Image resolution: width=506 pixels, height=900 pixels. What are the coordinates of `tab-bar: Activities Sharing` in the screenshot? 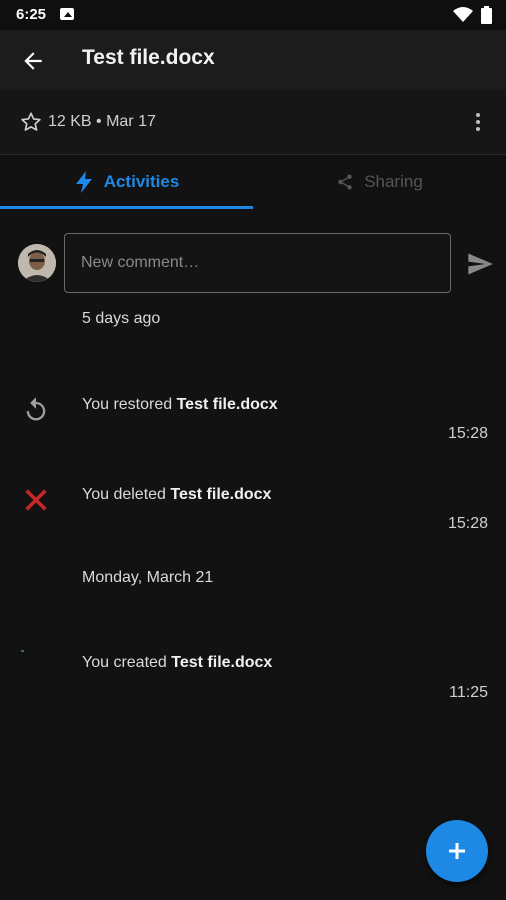 It's located at (253, 182).